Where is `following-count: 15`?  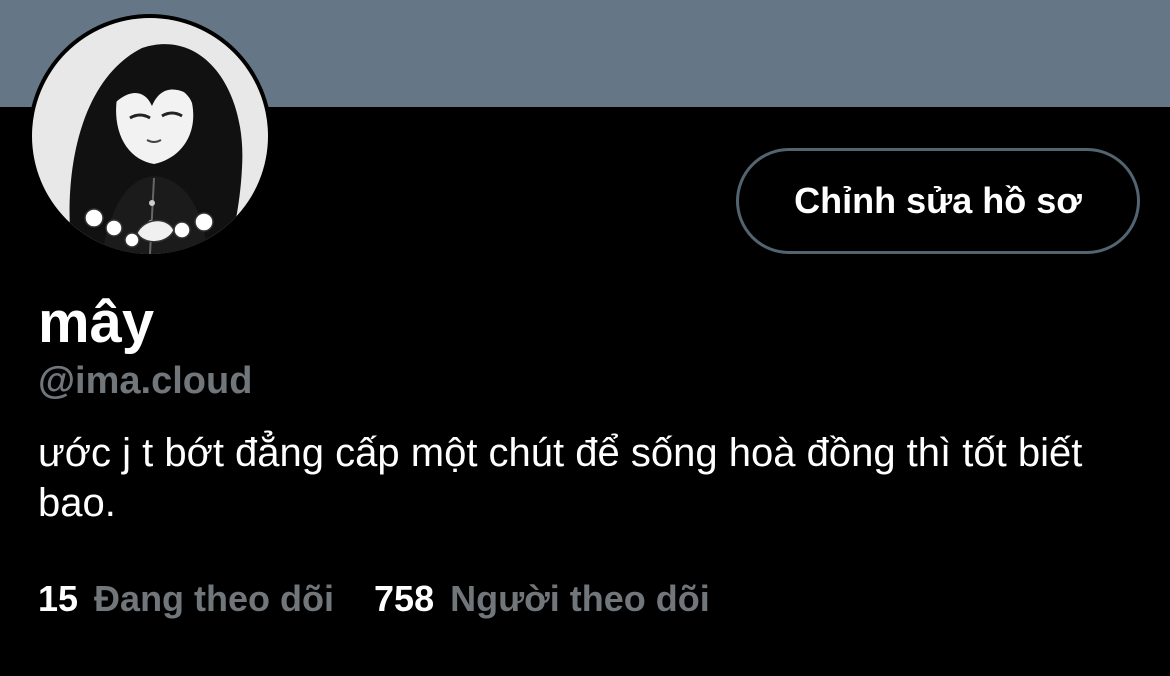 following-count: 15 is located at coordinates (58, 598).